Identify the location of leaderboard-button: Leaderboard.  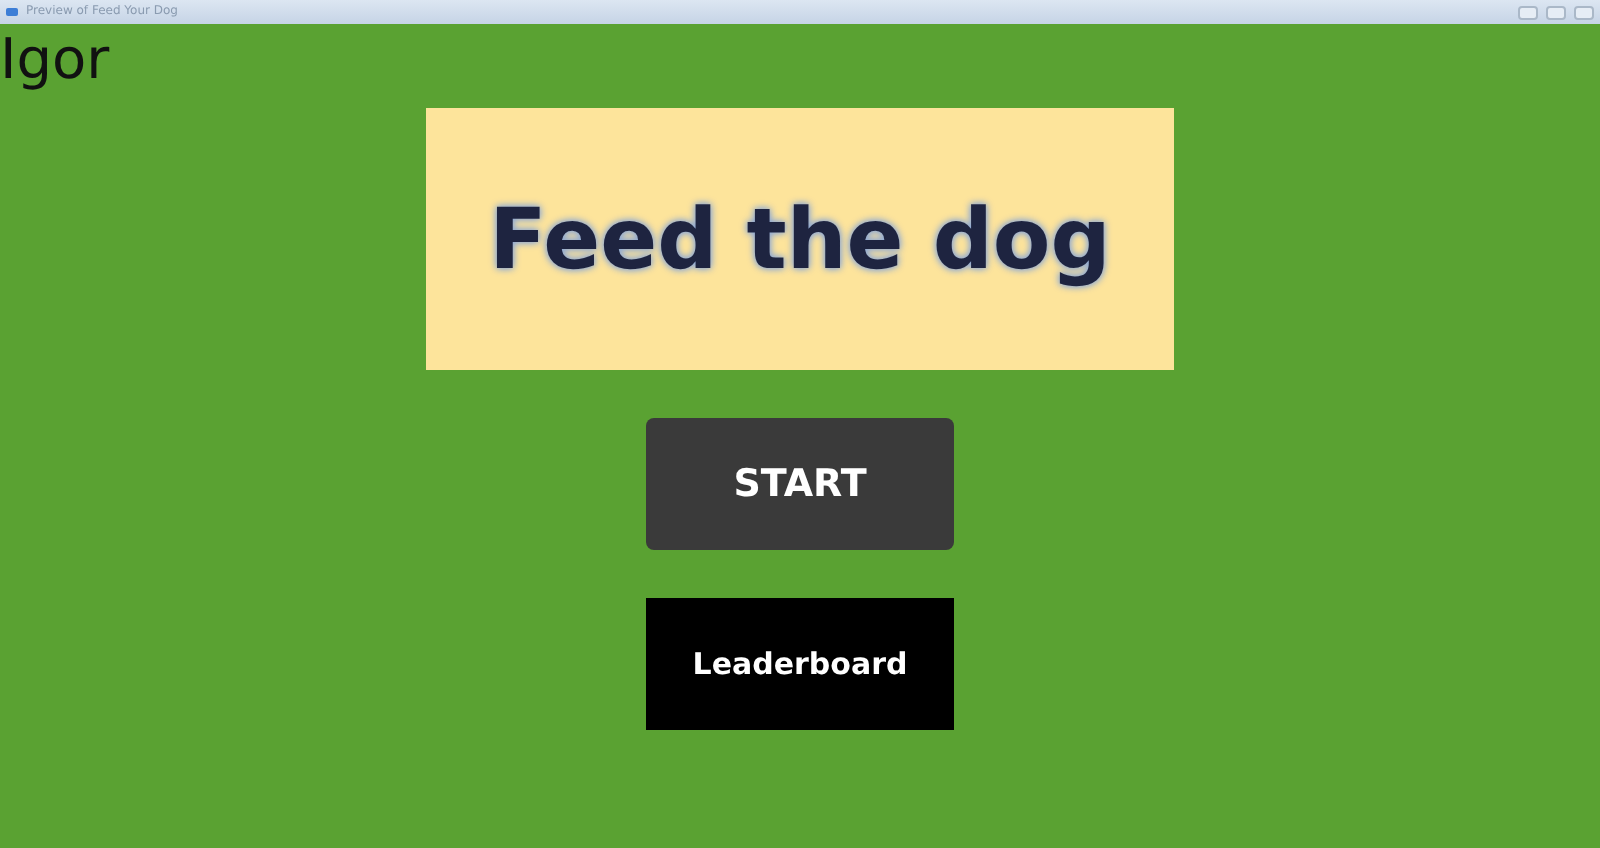
(800, 664).